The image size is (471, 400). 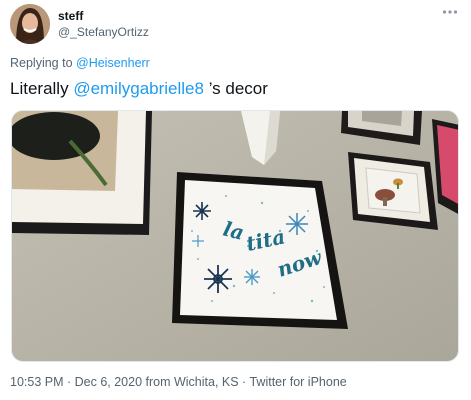 I want to click on tweet-mention-link: @emilygabrielle8, so click(x=138, y=88).